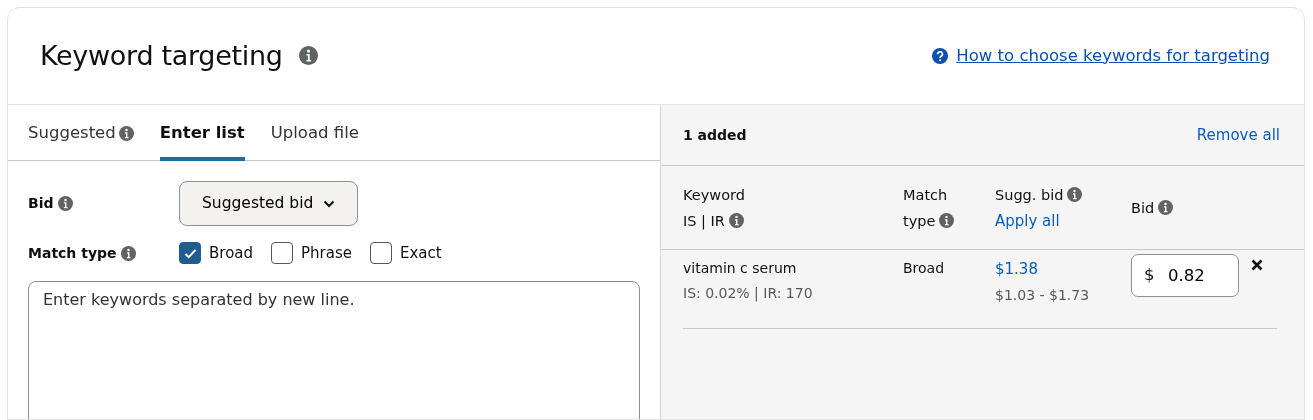 This screenshot has height=420, width=1313. Describe the element at coordinates (1149, 275) in the screenshot. I see `currency-symbol: $` at that location.